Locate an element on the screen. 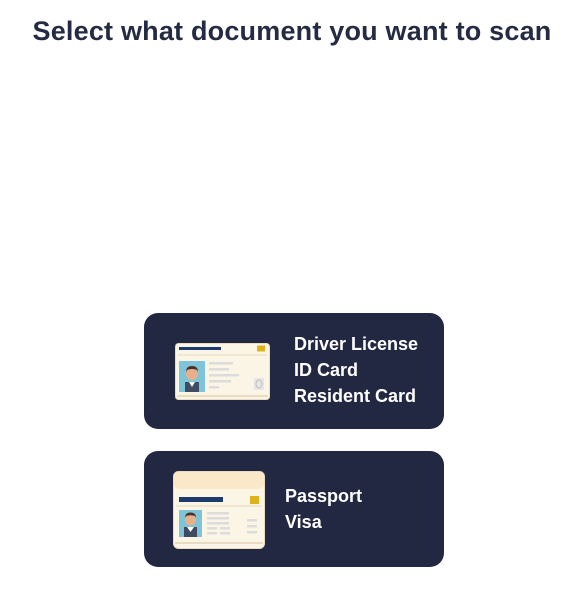 This screenshot has height=592, width=584. id-card-option-labels: Driver License ID Card Resident Card is located at coordinates (356, 370).